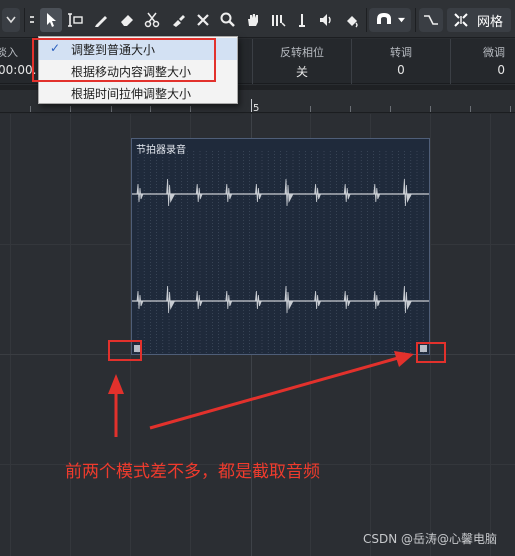 The width and height of the screenshot is (515, 556). I want to click on snap-type-dropdown, so click(390, 20).